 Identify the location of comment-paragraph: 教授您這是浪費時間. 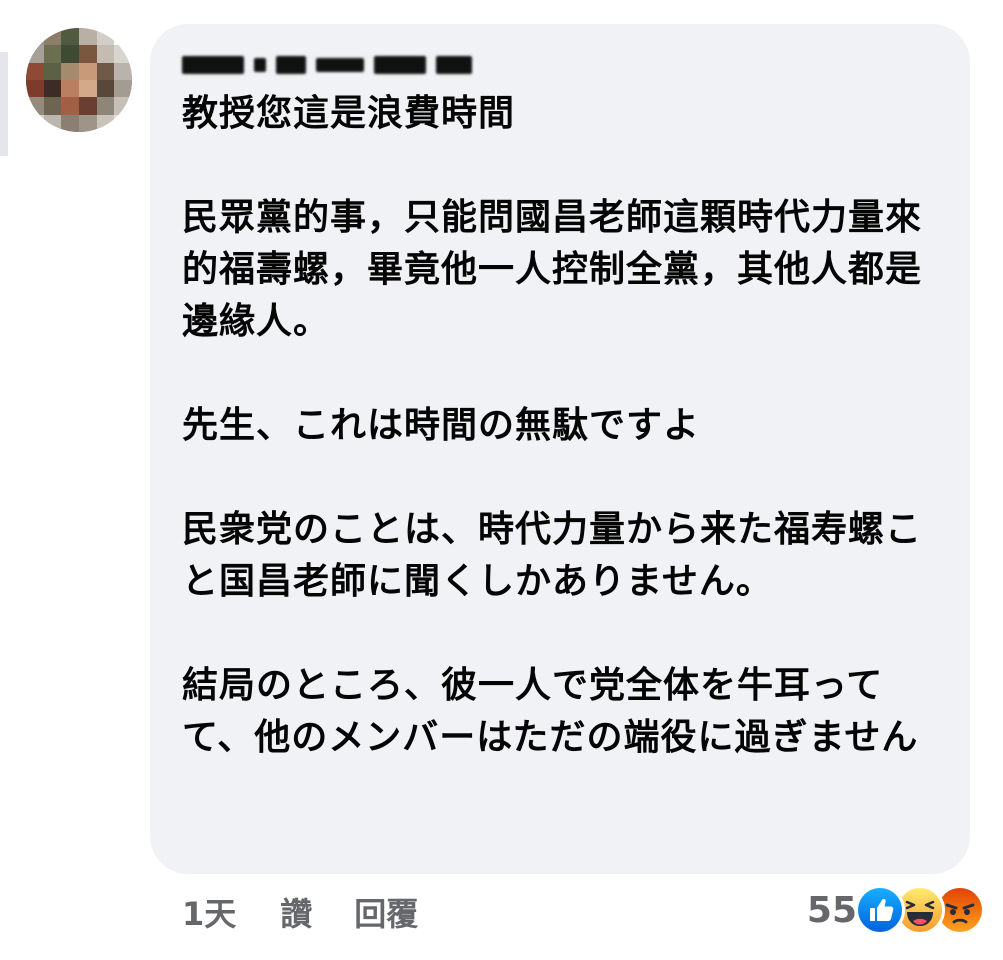
(349, 113).